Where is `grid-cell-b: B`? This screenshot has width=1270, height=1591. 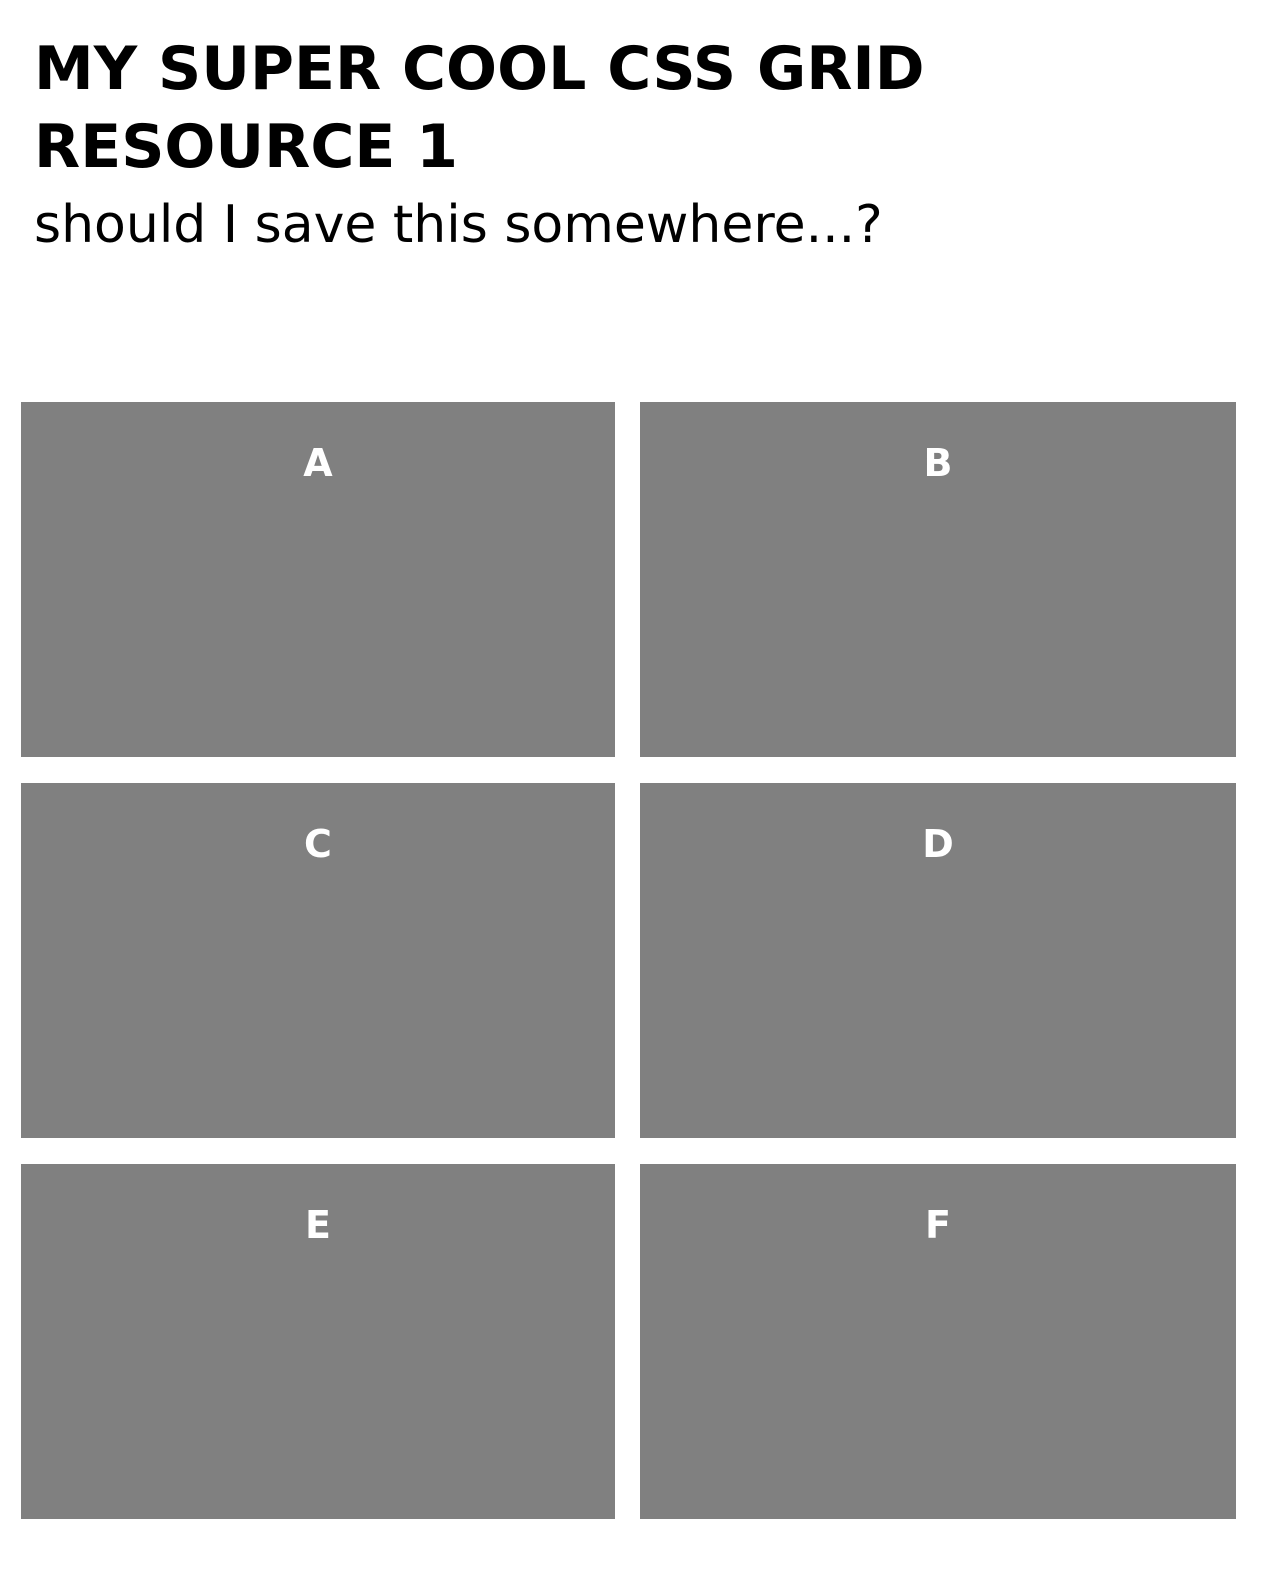 grid-cell-b: B is located at coordinates (938, 579).